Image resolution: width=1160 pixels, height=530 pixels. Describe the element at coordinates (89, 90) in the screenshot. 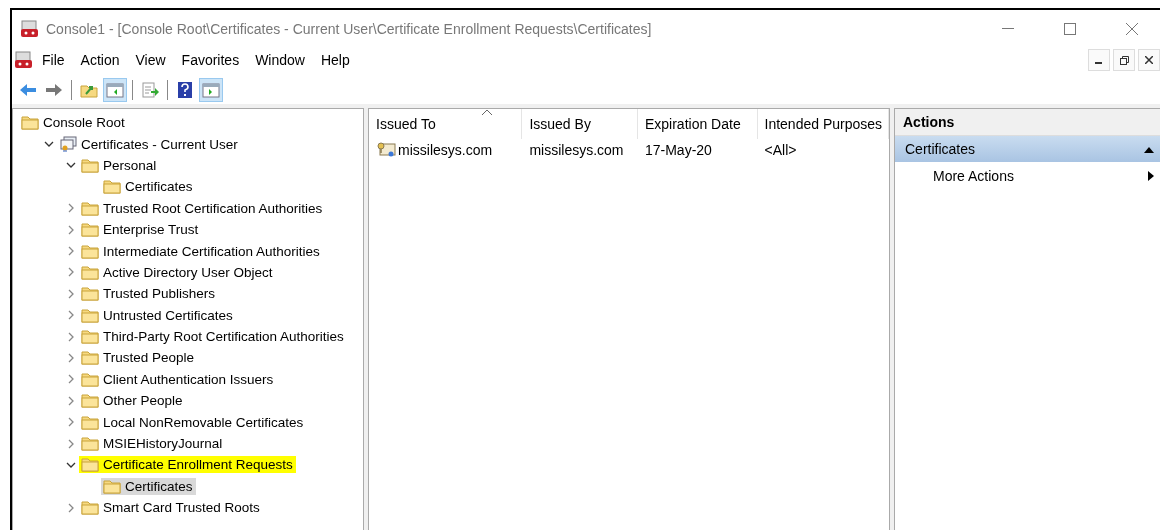

I see `folder-up-icon` at that location.